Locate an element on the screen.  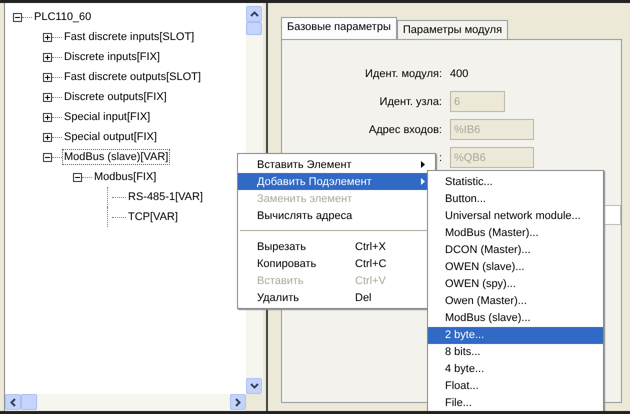
field-label: Адрес входов: is located at coordinates (405, 130).